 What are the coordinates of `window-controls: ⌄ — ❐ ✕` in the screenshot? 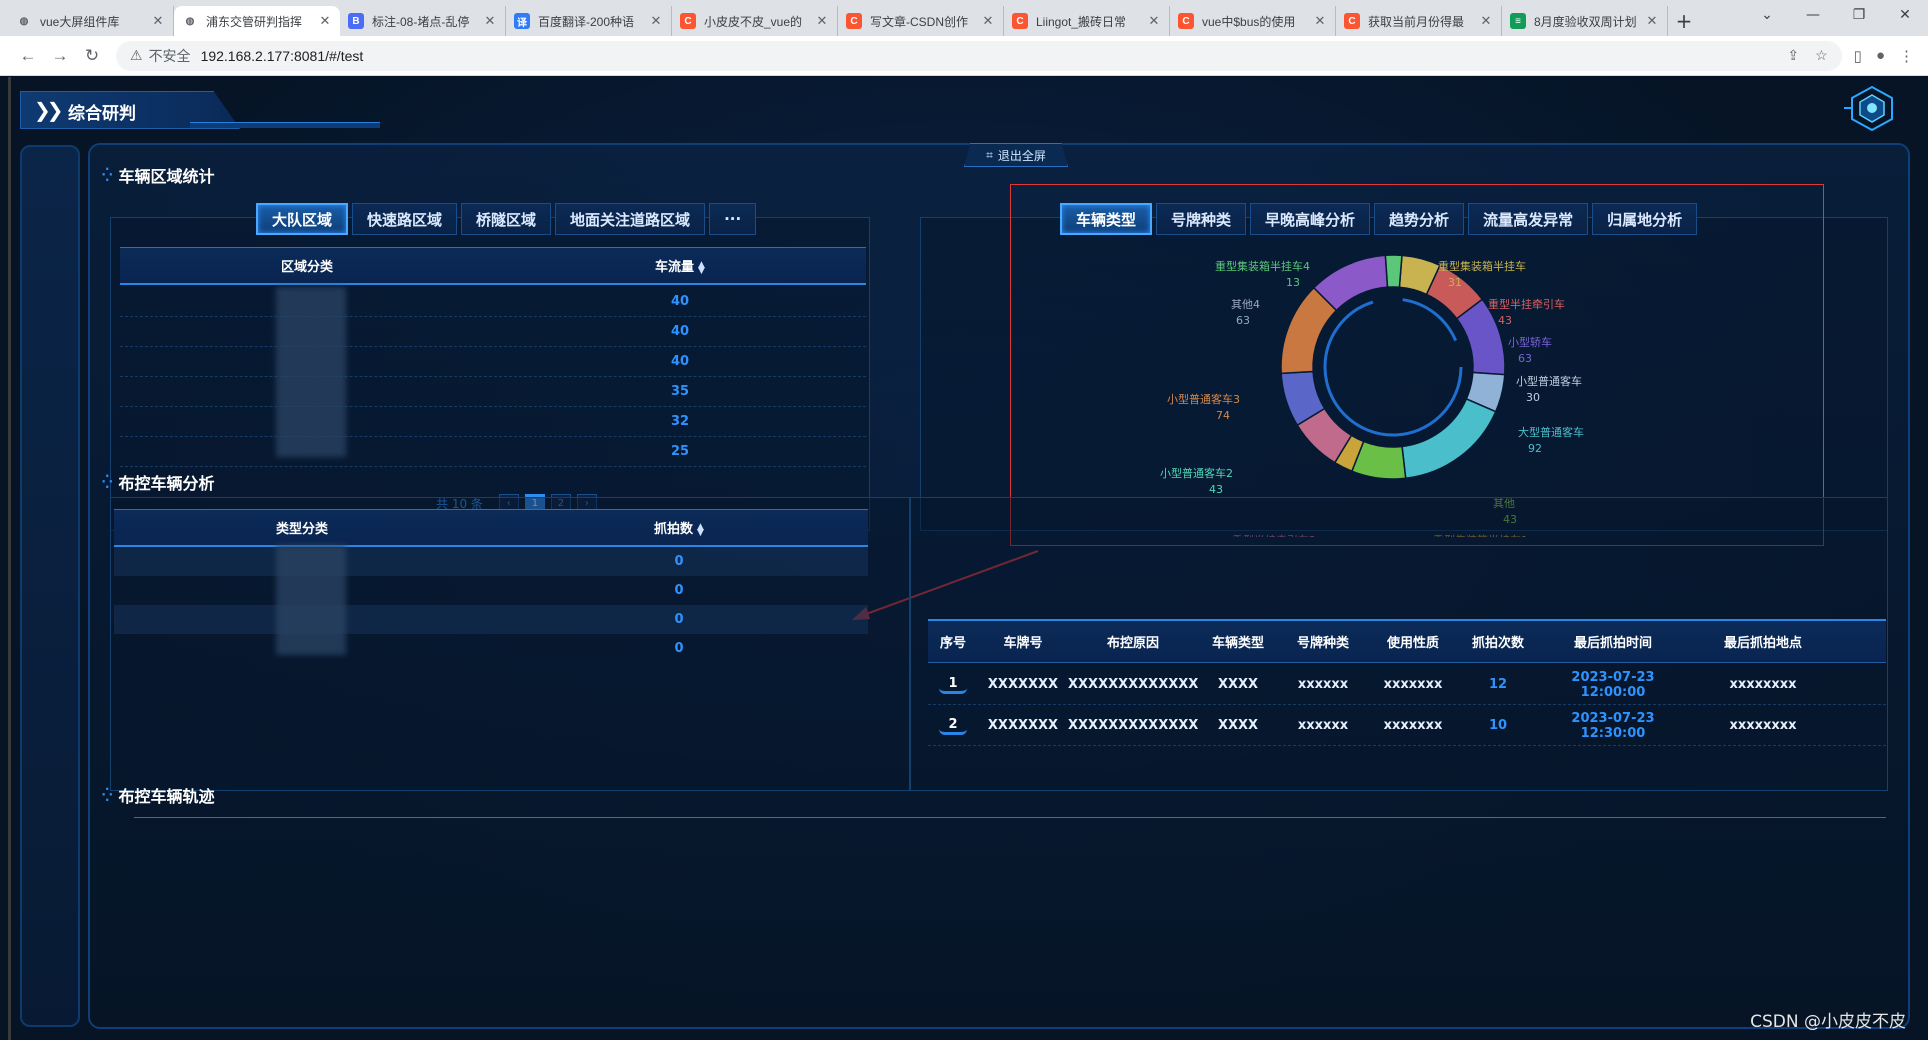 It's located at (1836, 16).